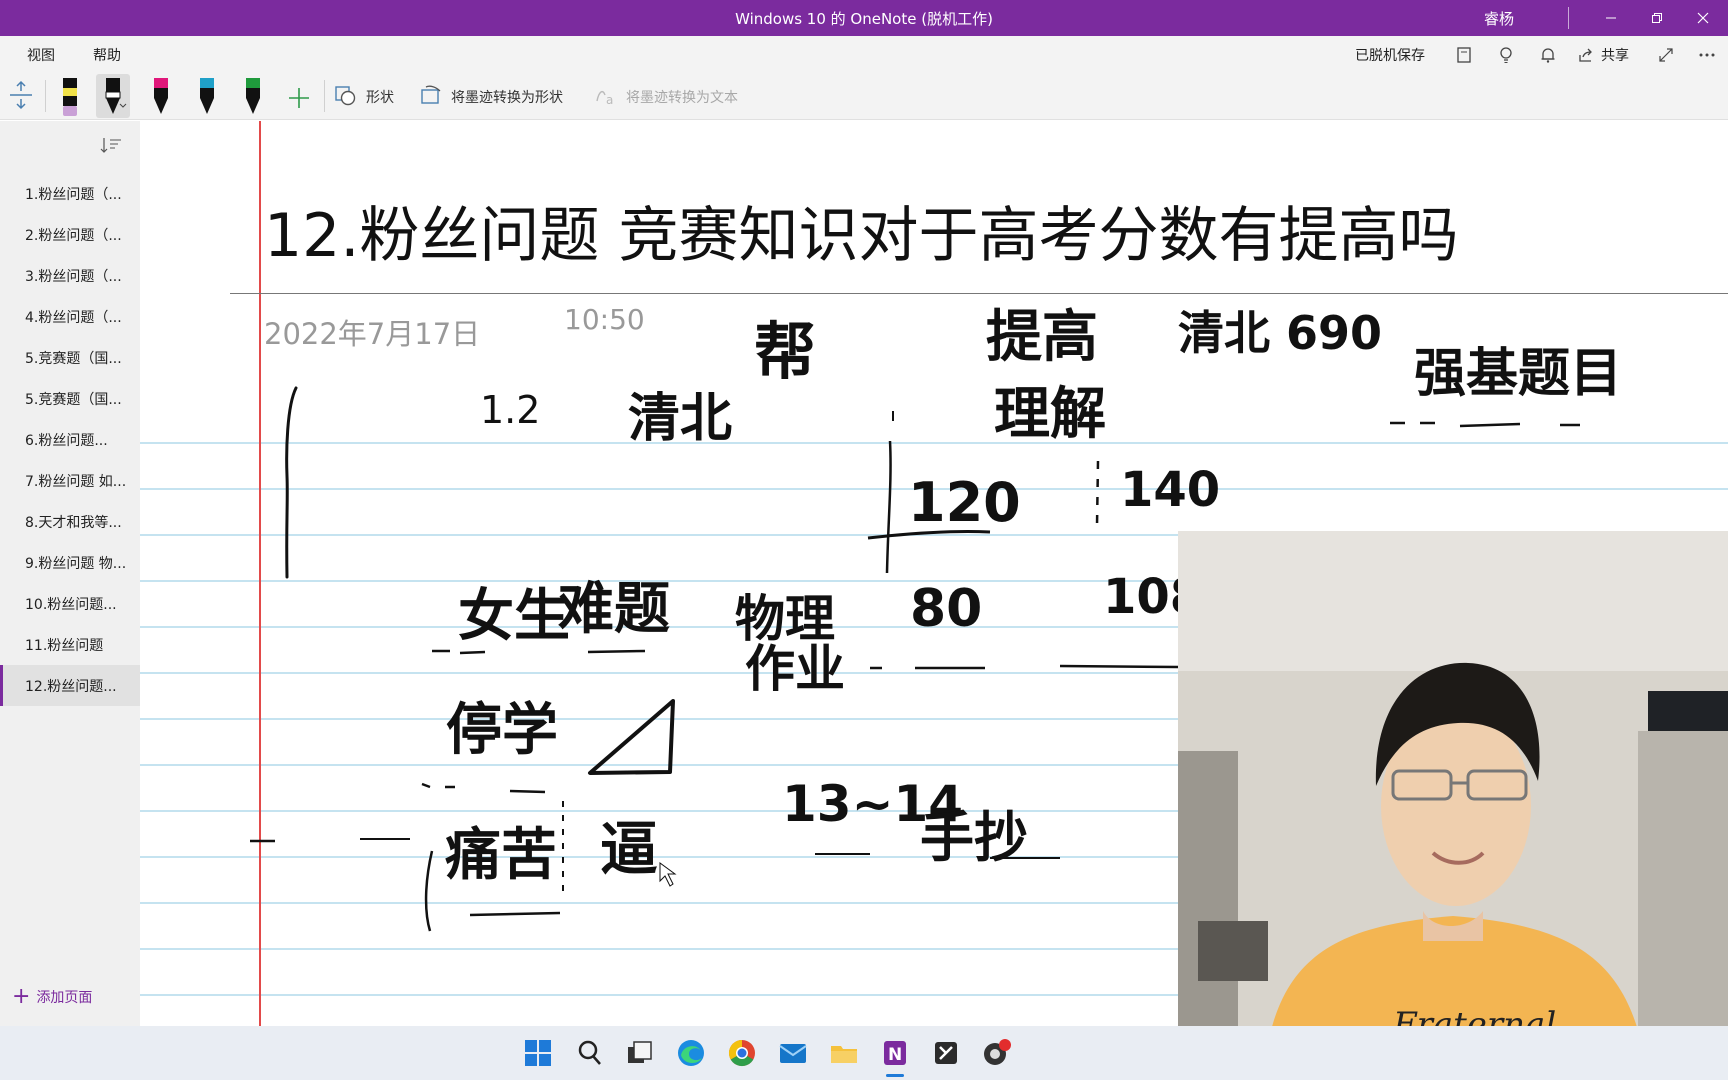 The height and width of the screenshot is (1080, 1728). Describe the element at coordinates (1280, 333) in the screenshot. I see `ink-text: 清北 690` at that location.